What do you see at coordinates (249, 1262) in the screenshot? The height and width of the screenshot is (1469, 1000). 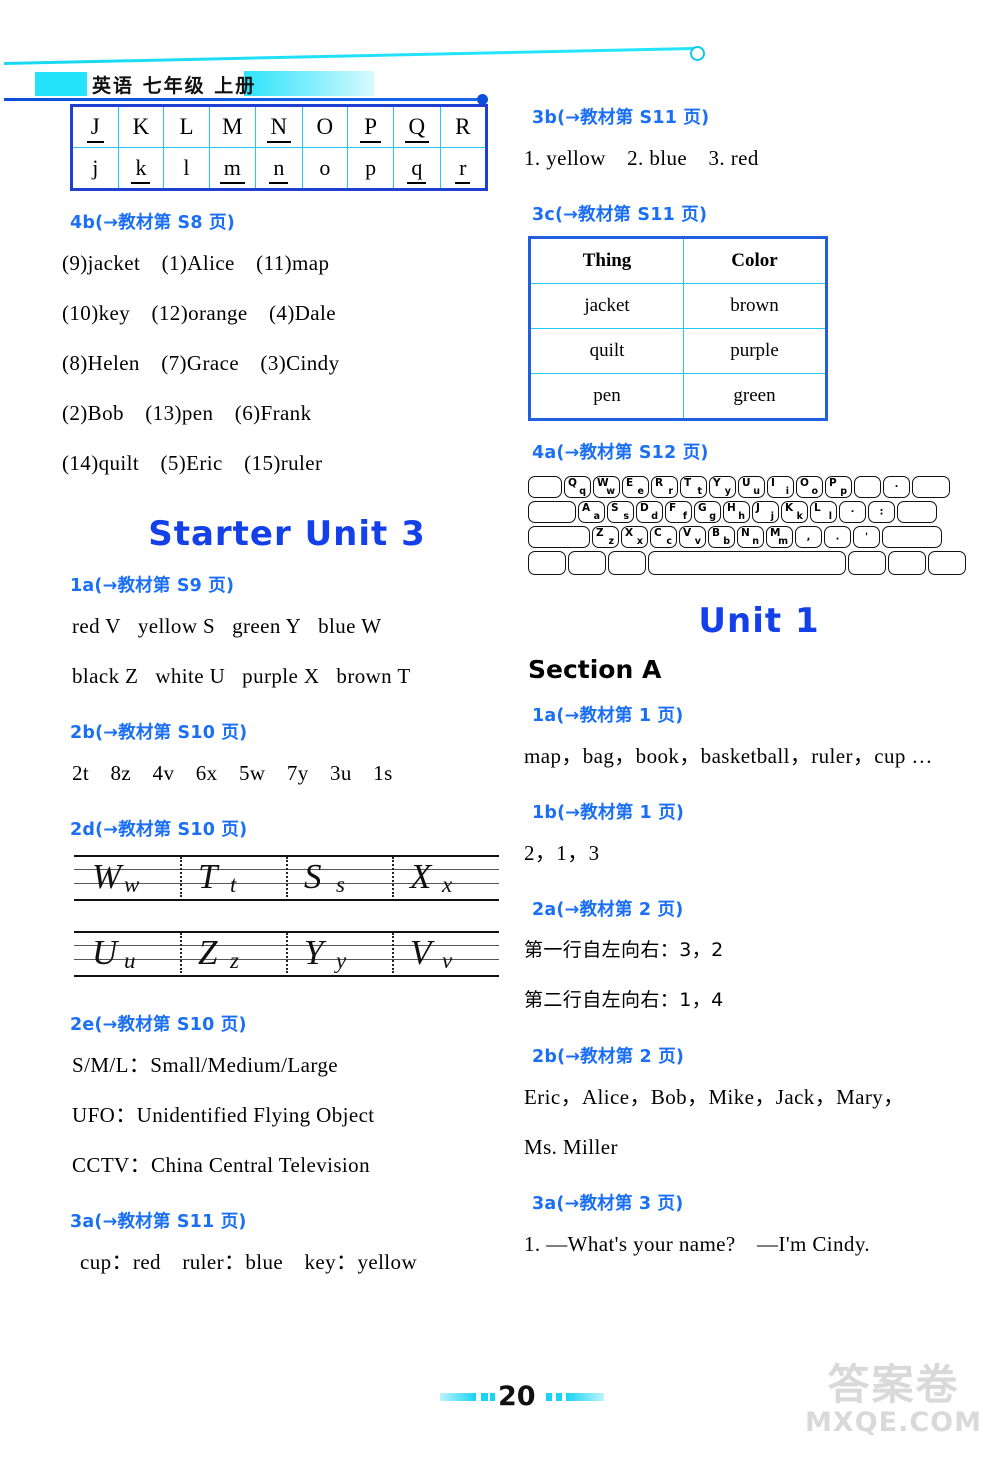 I see `answer-line: cup：red ruler：blue key：yellow` at bounding box center [249, 1262].